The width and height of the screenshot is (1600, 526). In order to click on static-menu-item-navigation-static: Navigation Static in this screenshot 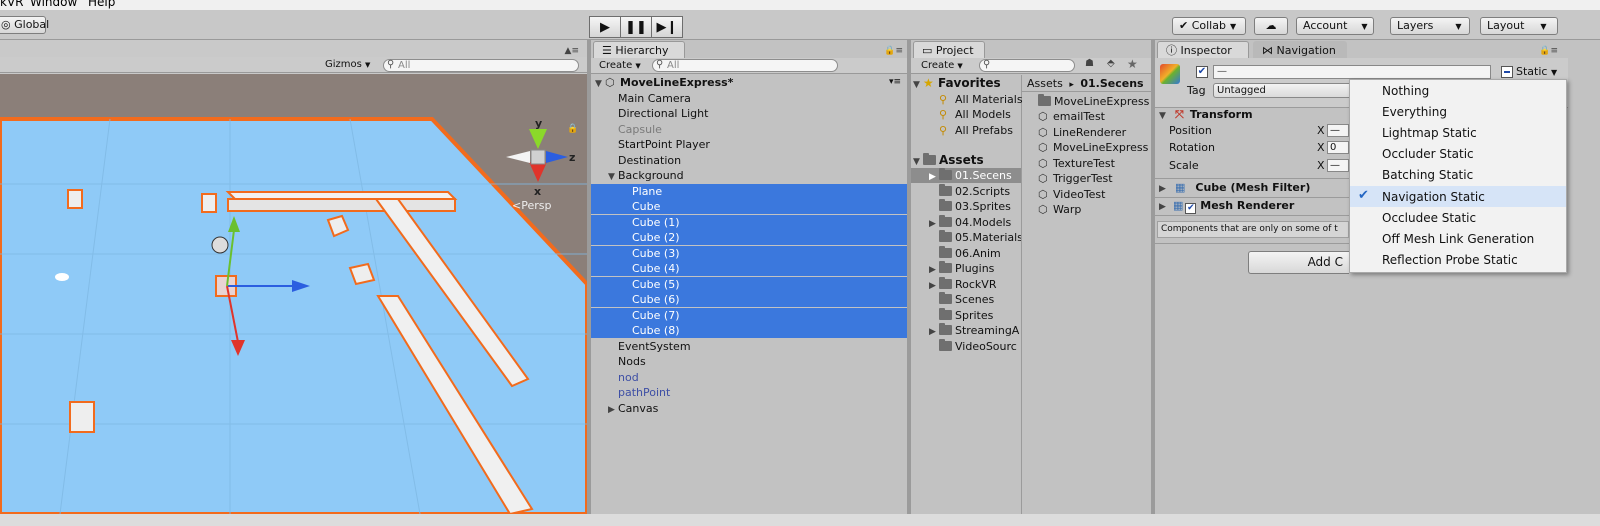, I will do `click(1433, 197)`.